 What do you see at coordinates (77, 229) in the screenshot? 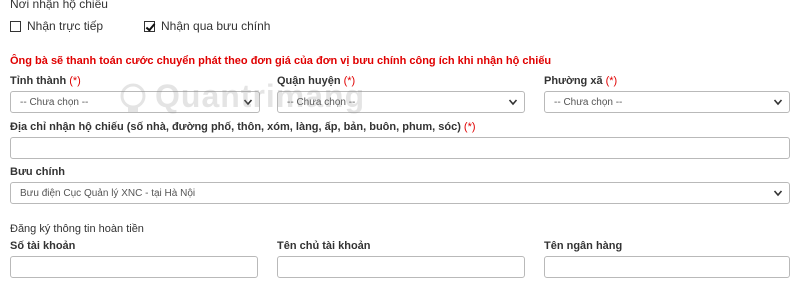
I see `refund-section-title: Đăng ký thông tin hoàn tiền` at bounding box center [77, 229].